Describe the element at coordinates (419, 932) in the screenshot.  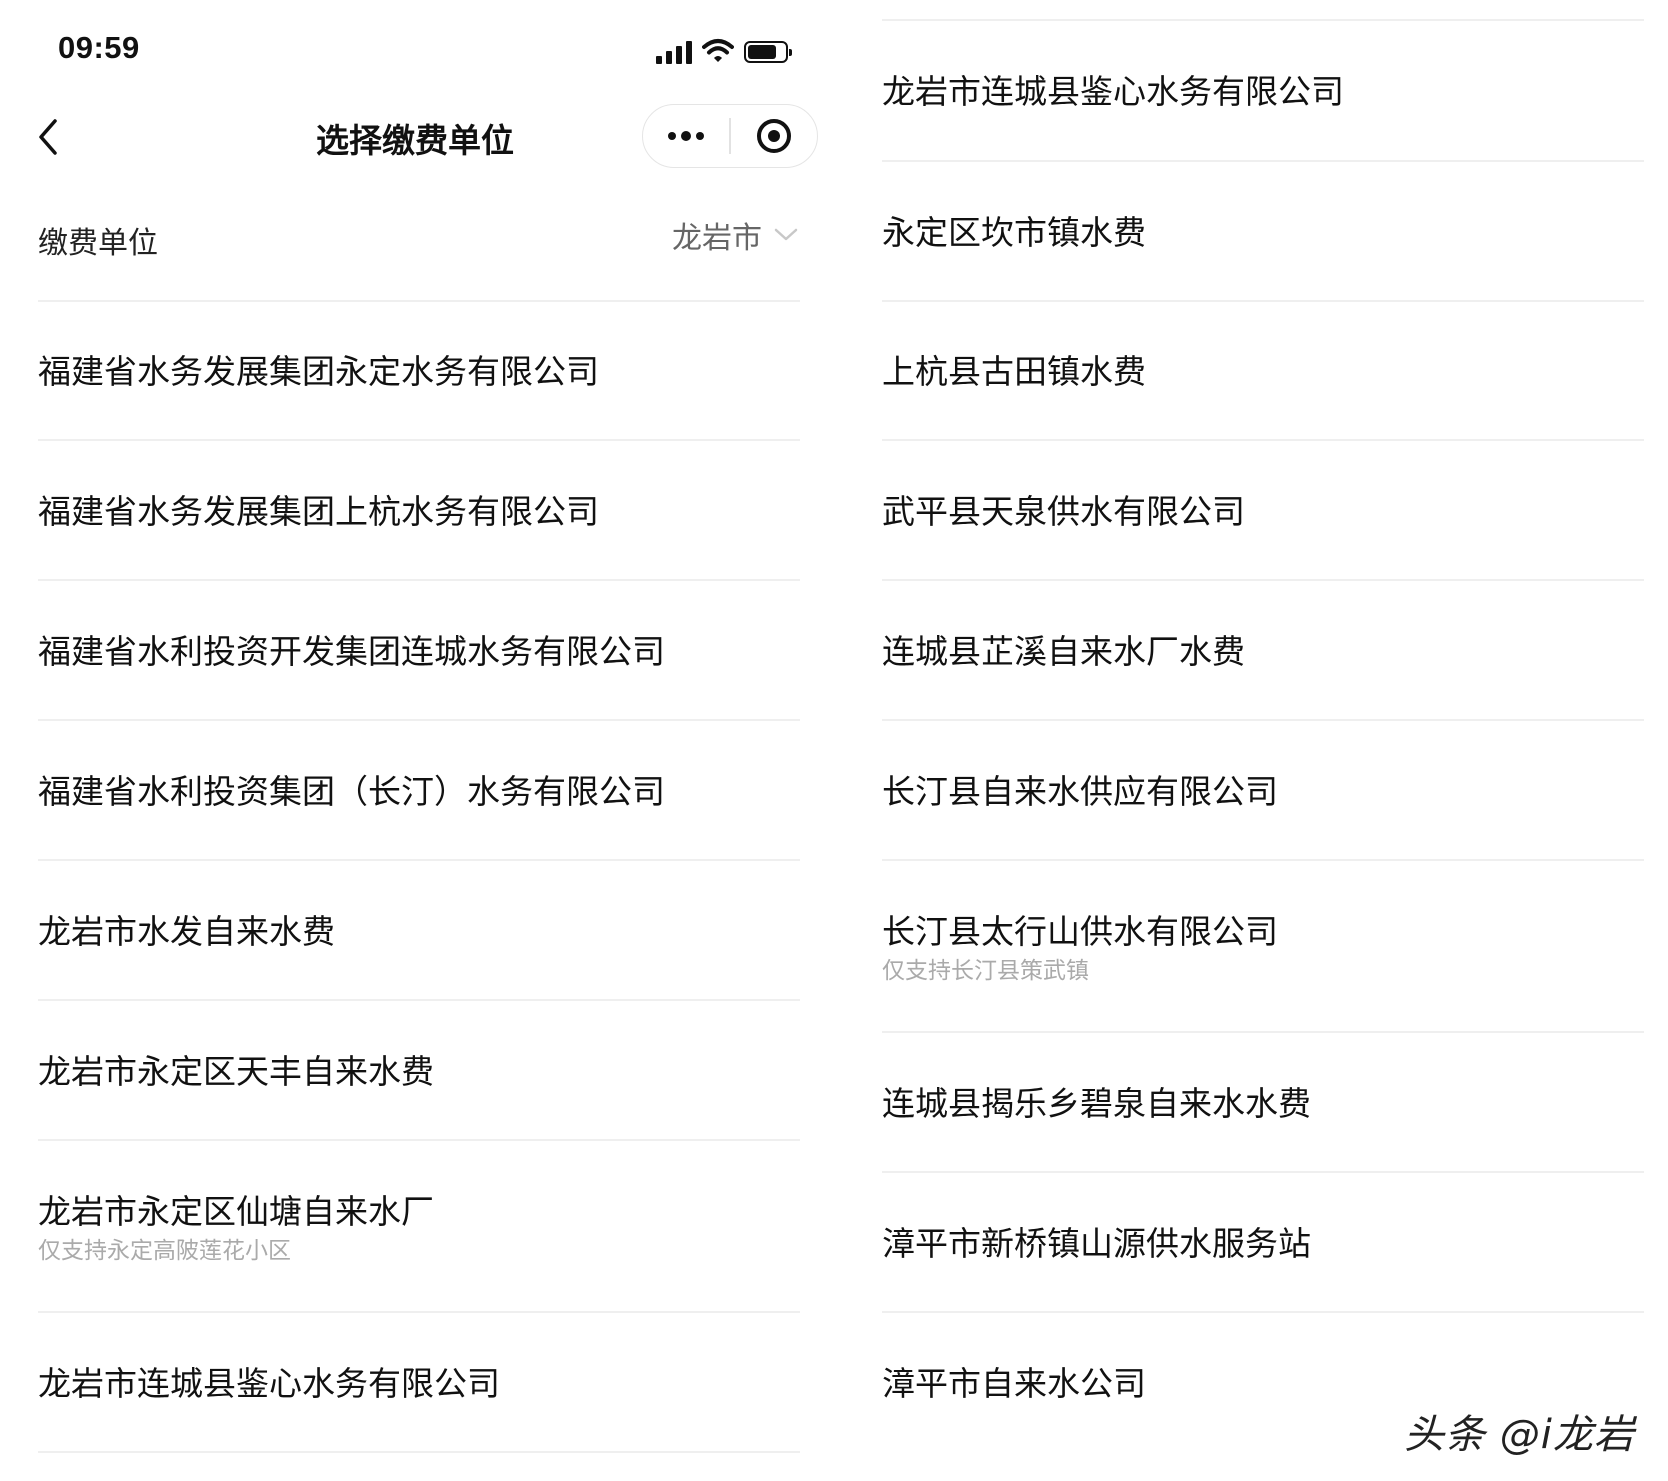
I see `list-item: 龙岩市水发自来水费` at that location.